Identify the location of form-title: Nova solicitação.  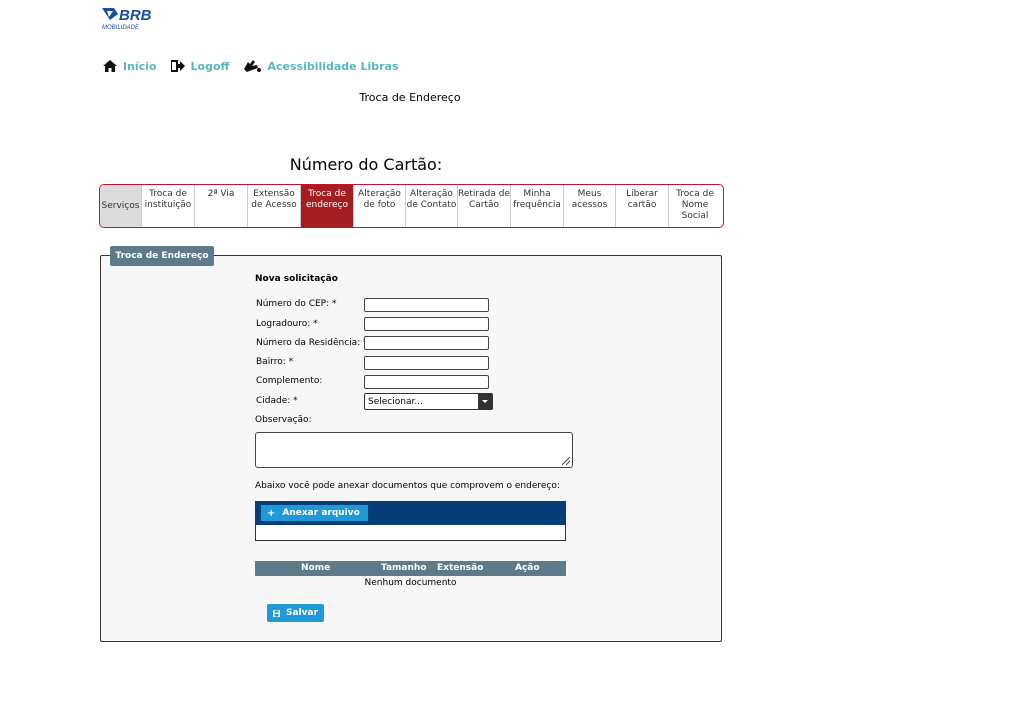
(296, 279).